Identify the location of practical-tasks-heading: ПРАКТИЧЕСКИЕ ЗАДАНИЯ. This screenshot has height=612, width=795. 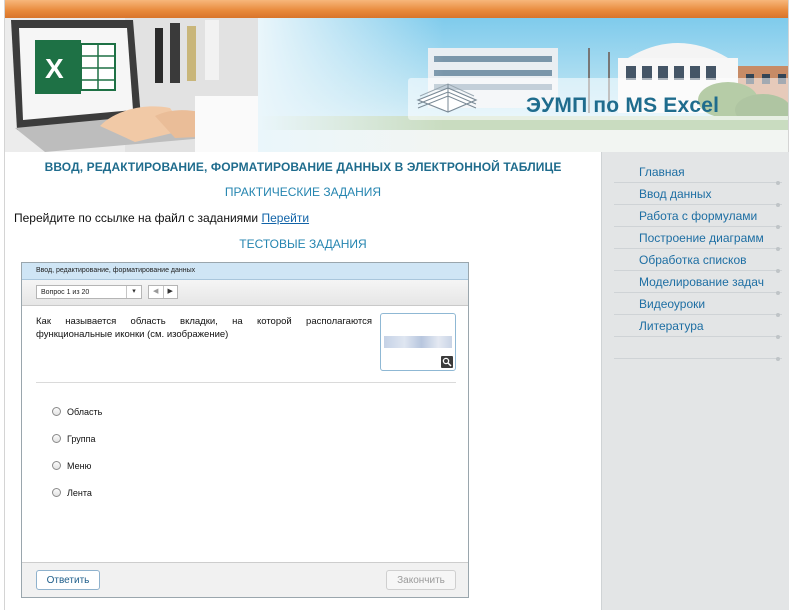
(303, 192).